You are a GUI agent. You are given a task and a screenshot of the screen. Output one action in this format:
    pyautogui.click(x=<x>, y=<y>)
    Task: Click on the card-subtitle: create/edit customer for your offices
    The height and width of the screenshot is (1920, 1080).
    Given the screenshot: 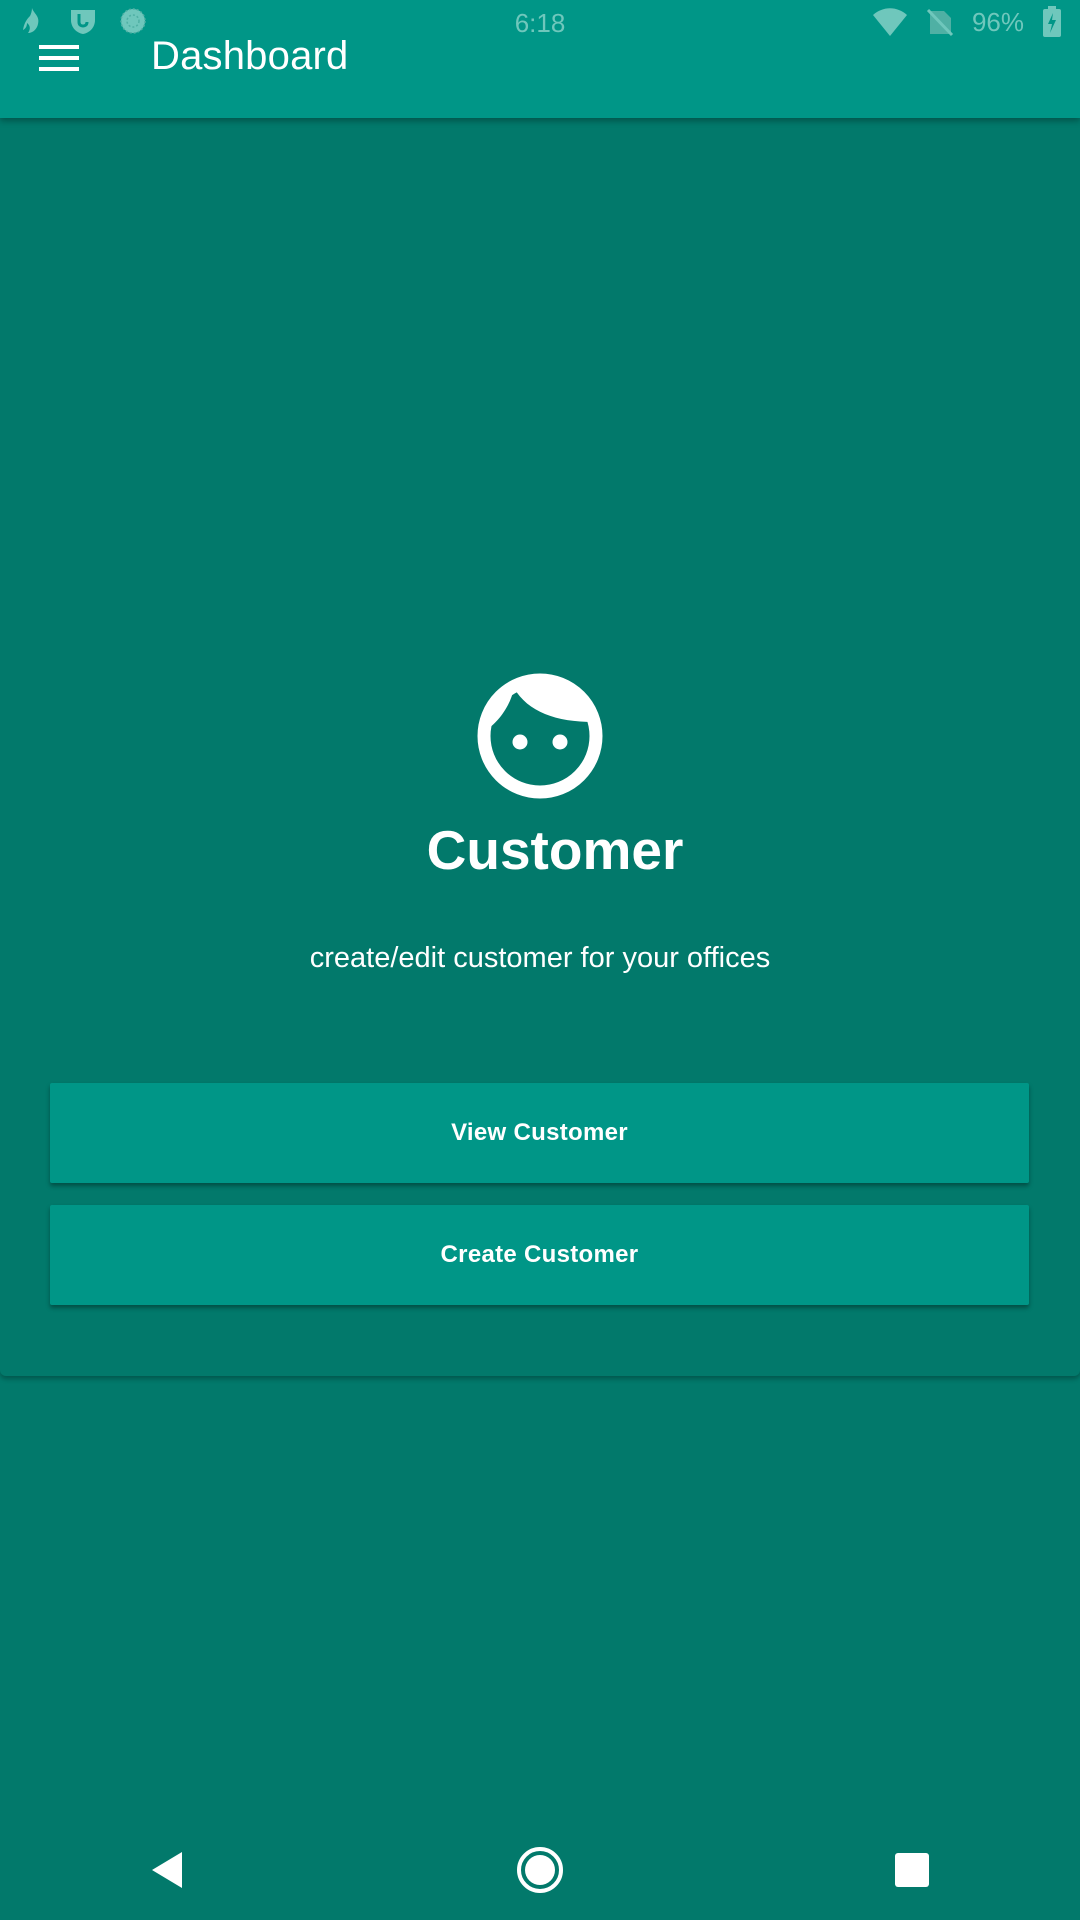 What is the action you would take?
    pyautogui.click(x=540, y=958)
    